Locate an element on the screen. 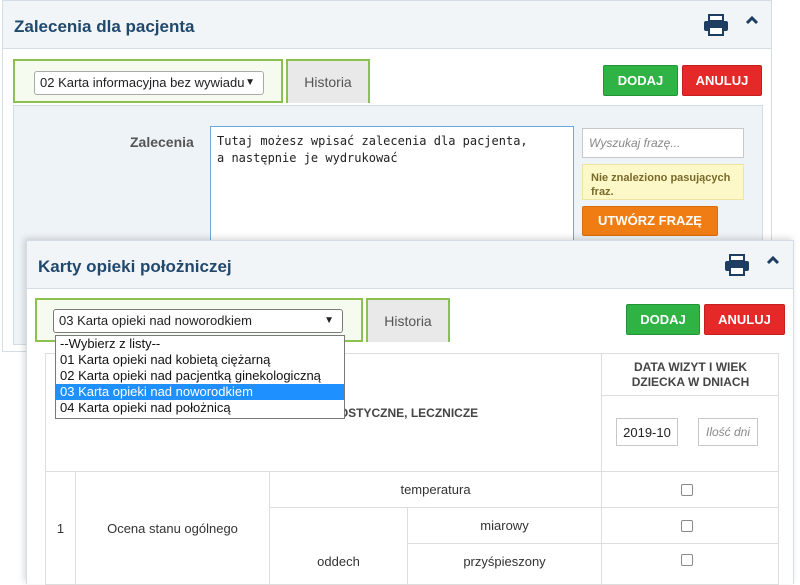 This screenshot has width=800, height=585. checkbox-temperatura is located at coordinates (687, 490).